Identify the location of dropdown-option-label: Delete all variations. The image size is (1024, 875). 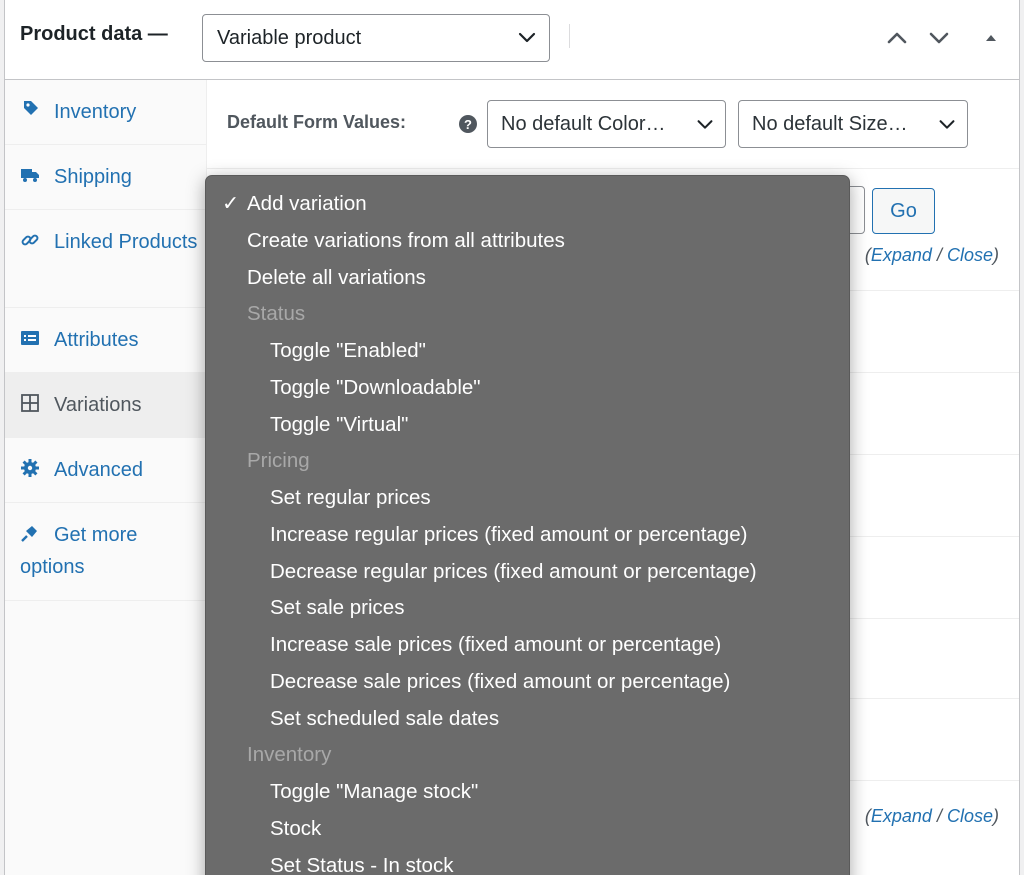
(336, 277).